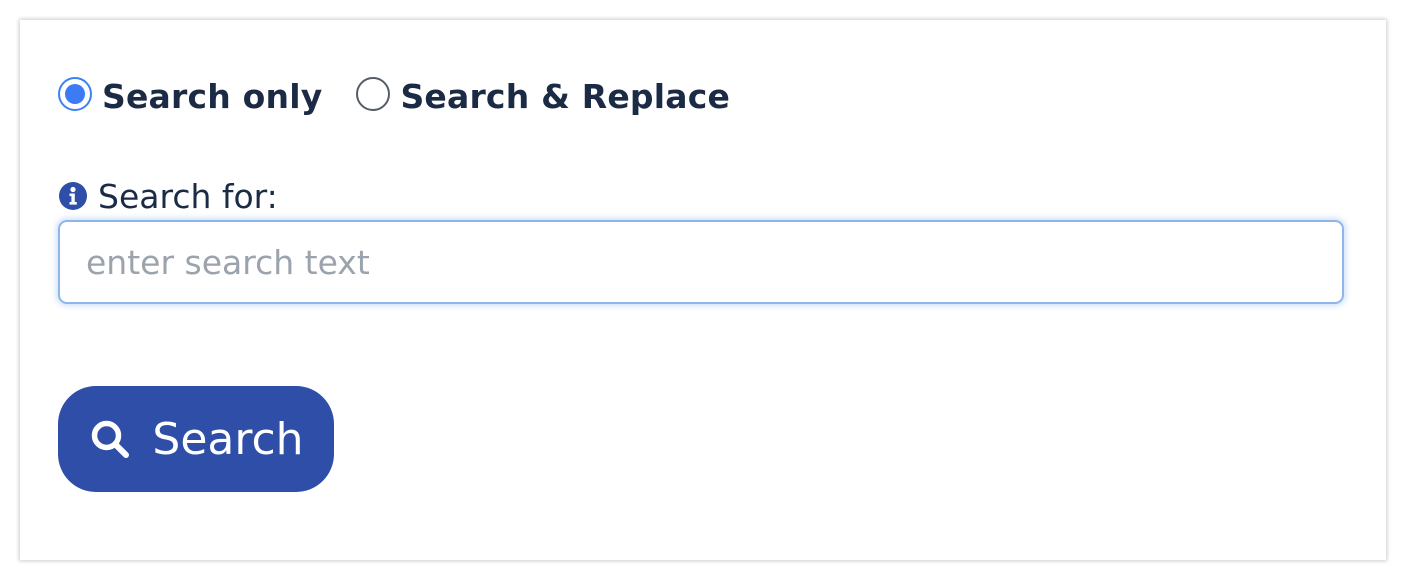  I want to click on search-button: Search, so click(196, 439).